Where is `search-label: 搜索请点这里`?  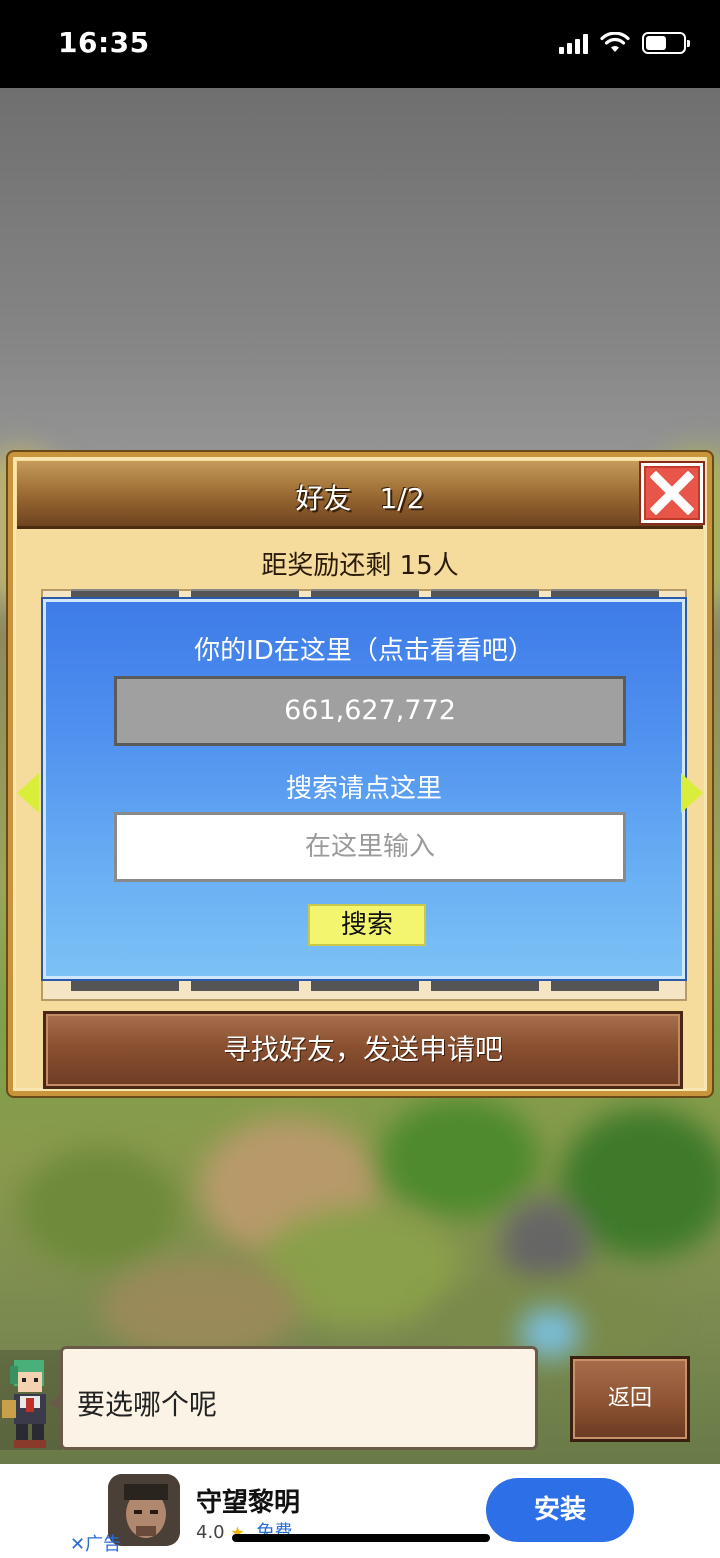 search-label: 搜索请点这里 is located at coordinates (363, 789).